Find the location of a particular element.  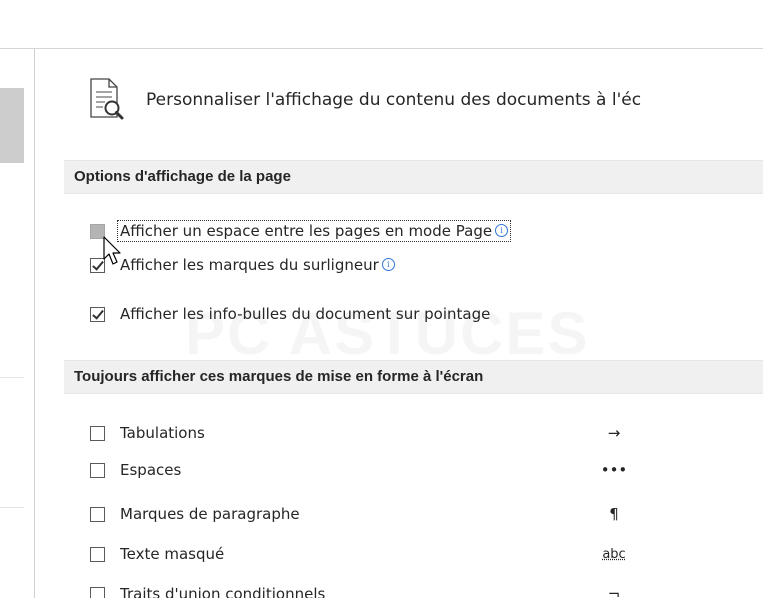

option-label: Afficher les marques du surligneur i is located at coordinates (257, 265).